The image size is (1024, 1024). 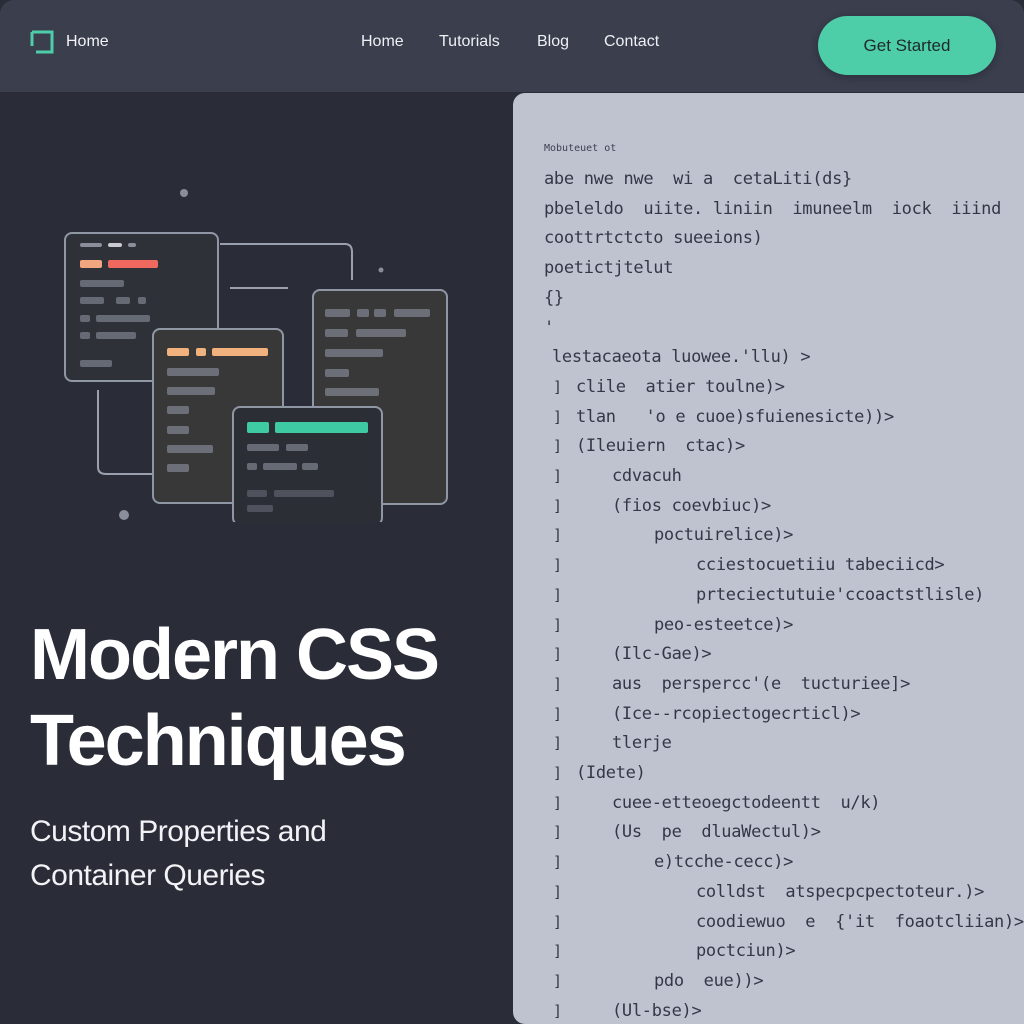 I want to click on code-line: tlerje, so click(x=642, y=743).